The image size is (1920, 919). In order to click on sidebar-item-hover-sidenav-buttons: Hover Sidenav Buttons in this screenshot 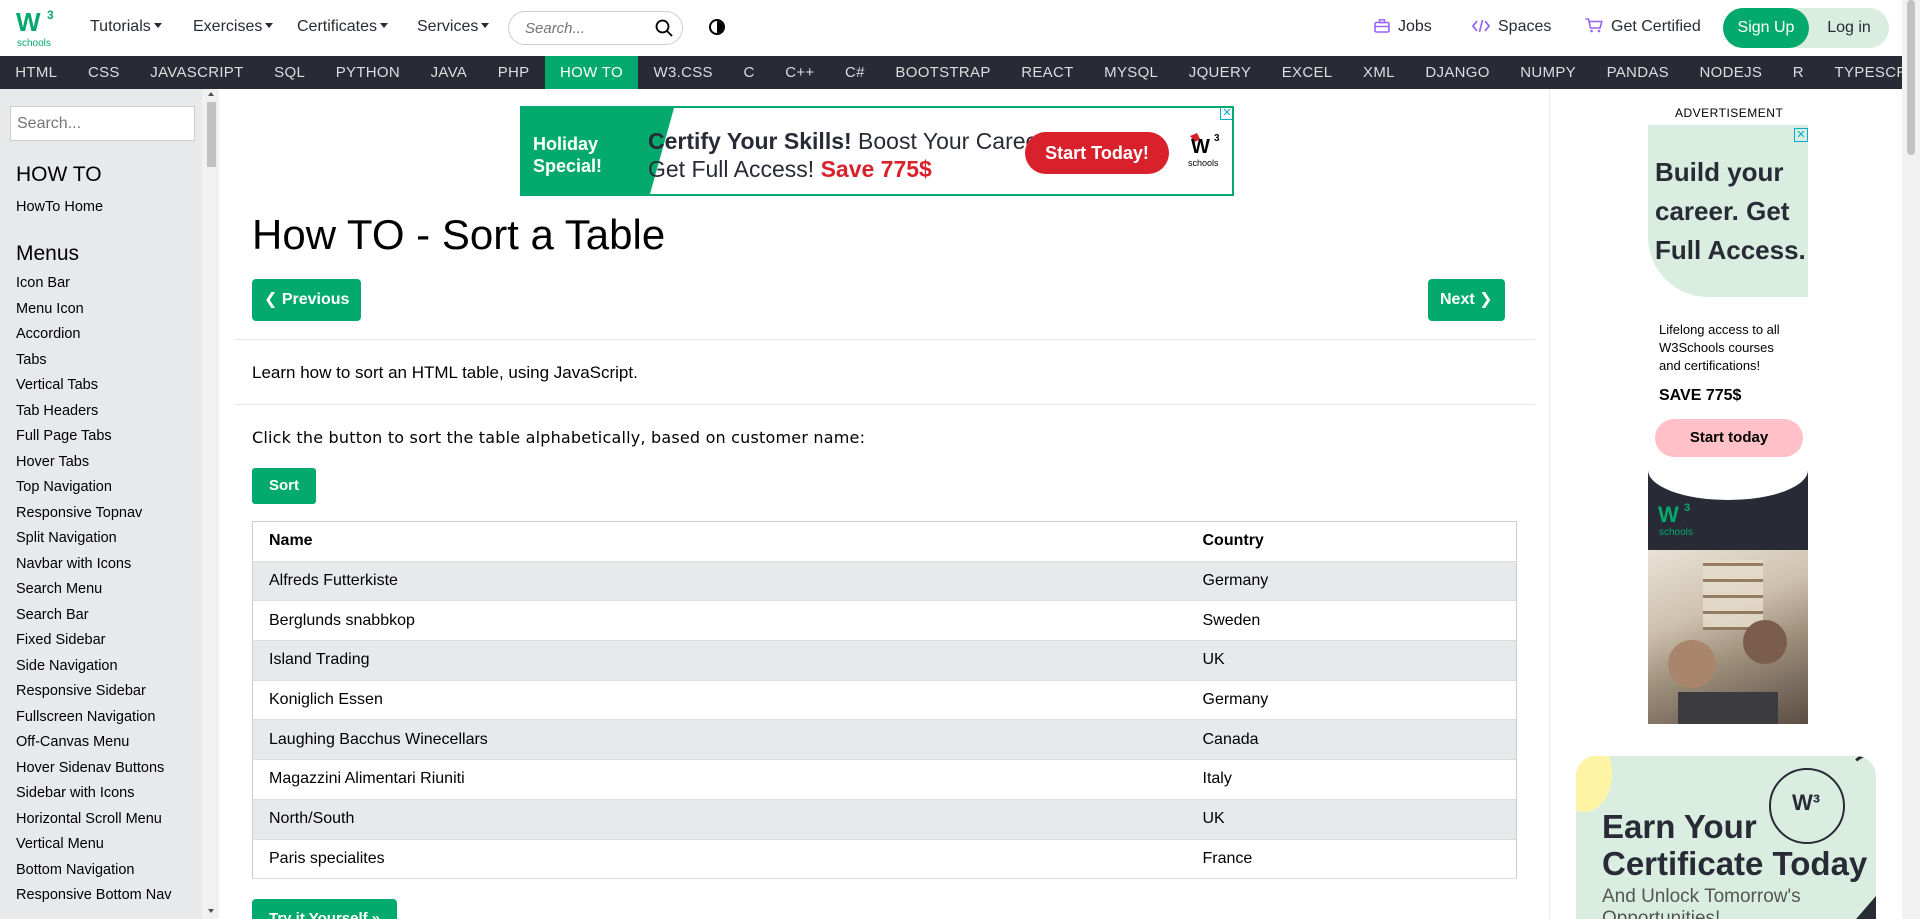, I will do `click(90, 768)`.